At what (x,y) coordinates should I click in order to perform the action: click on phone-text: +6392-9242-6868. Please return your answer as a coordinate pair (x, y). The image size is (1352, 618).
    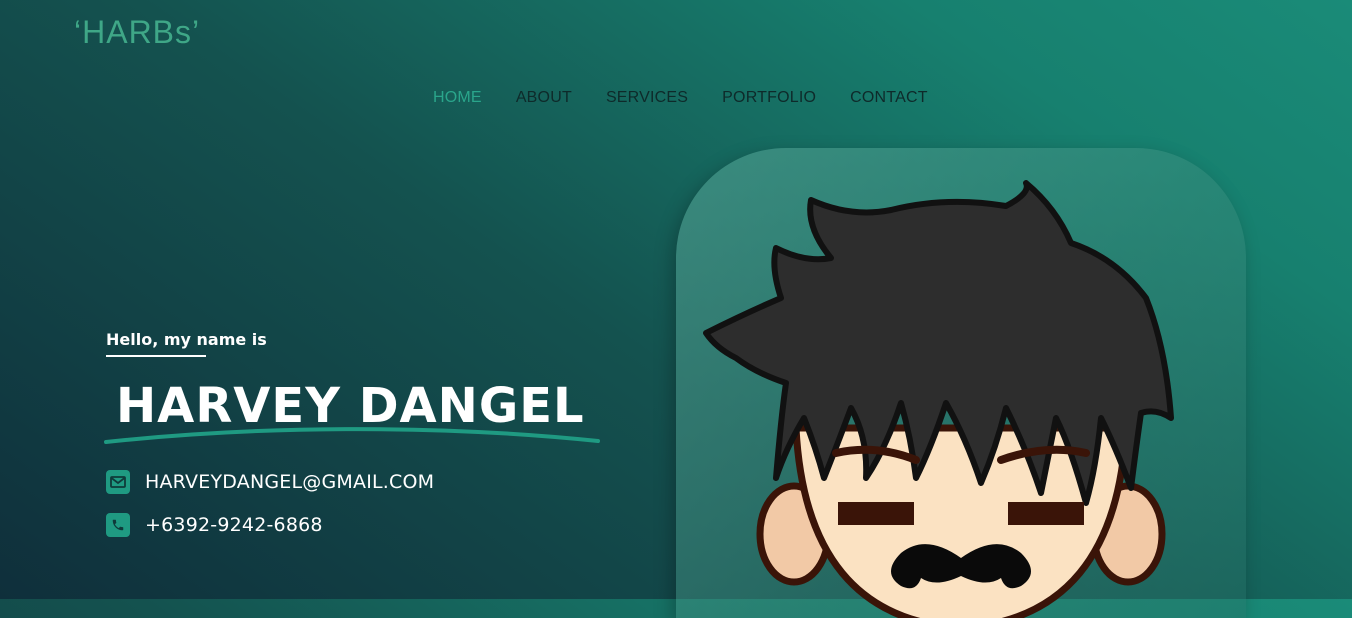
    Looking at the image, I should click on (234, 525).